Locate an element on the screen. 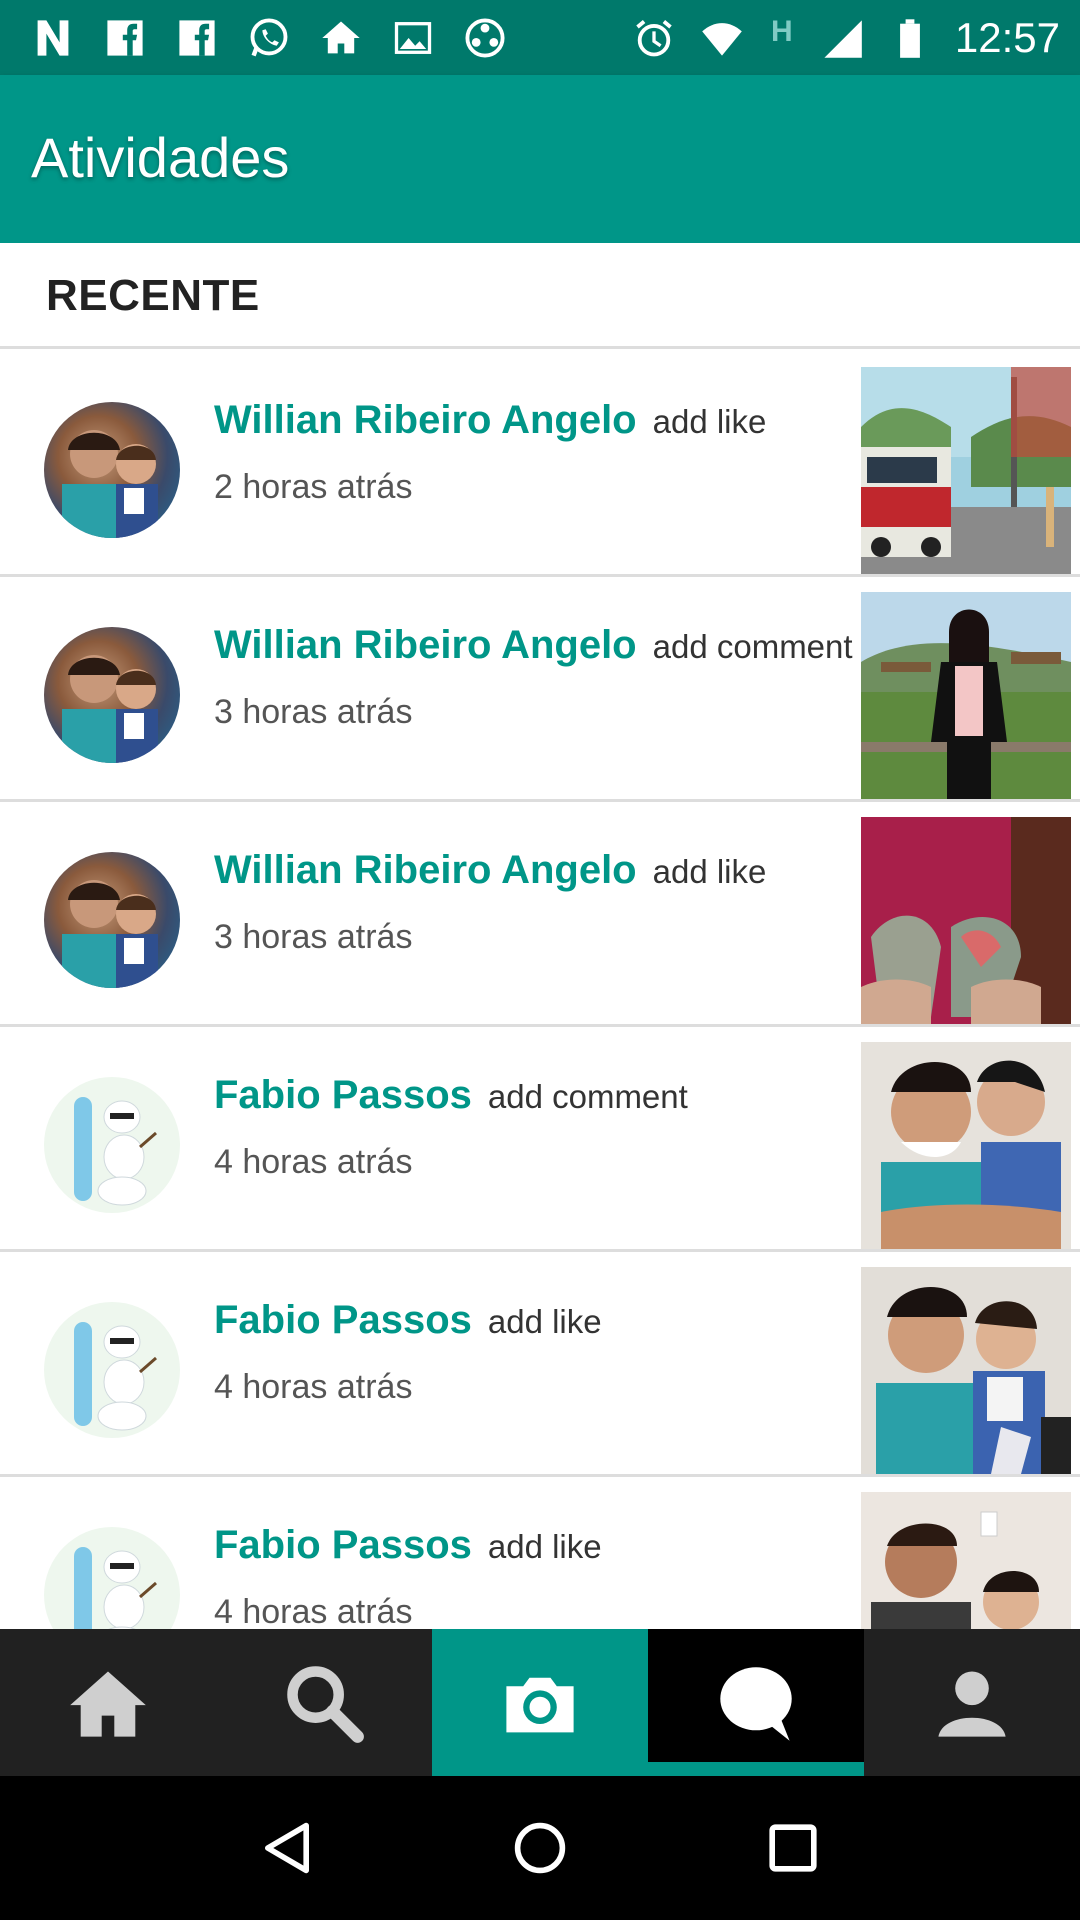 The width and height of the screenshot is (1080, 1920). nav-activity is located at coordinates (756, 1702).